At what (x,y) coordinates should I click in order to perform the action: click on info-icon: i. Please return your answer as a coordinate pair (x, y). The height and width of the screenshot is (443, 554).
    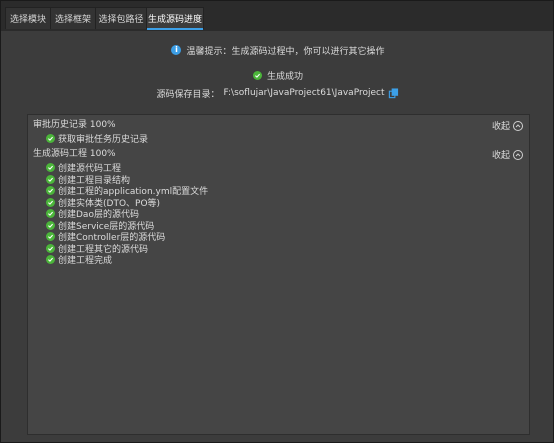
    Looking at the image, I should click on (176, 50).